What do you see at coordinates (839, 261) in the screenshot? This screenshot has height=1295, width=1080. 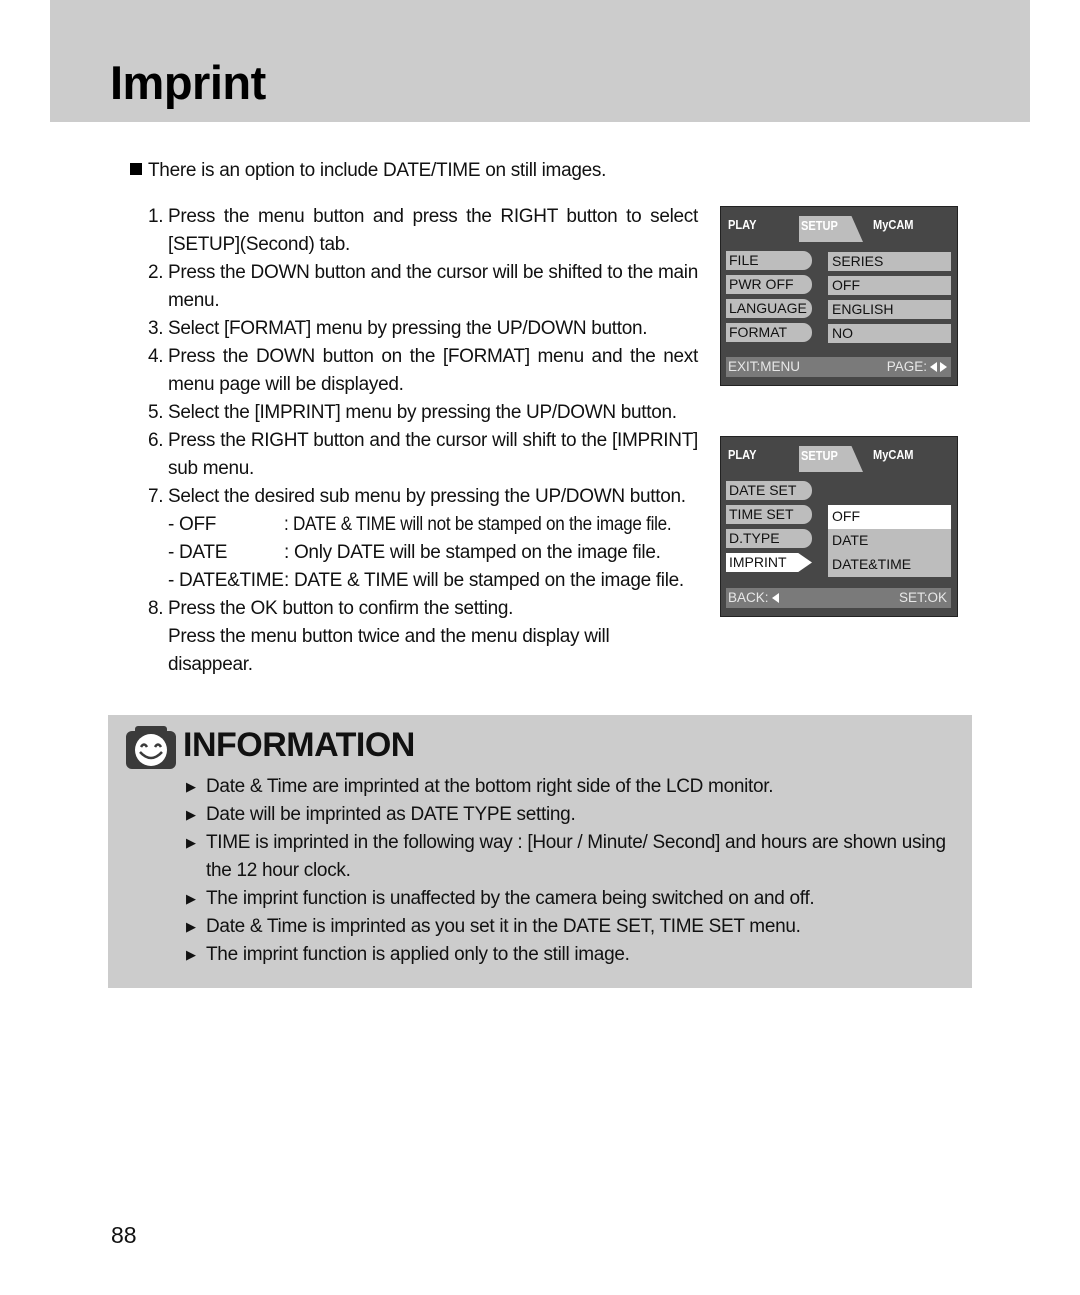 I see `lcd-row-file: FILE SERIES` at bounding box center [839, 261].